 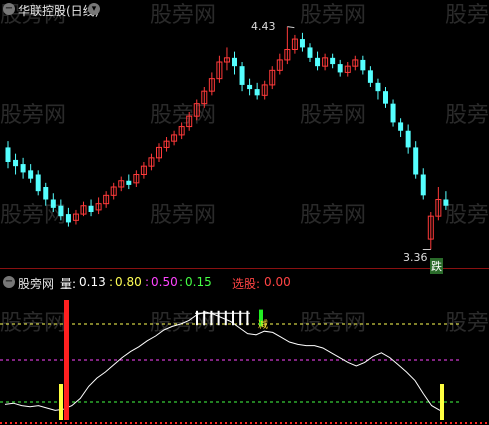 What do you see at coordinates (164, 282) in the screenshot?
I see `legend-value-2: 0.50` at bounding box center [164, 282].